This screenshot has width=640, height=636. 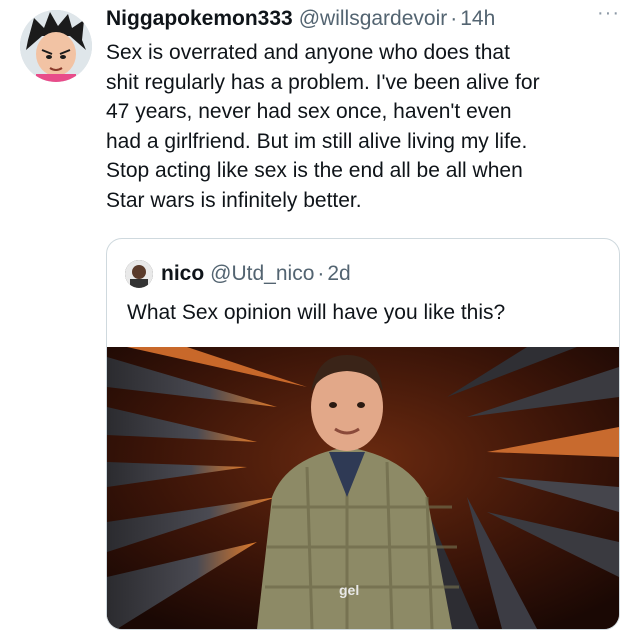 What do you see at coordinates (199, 19) in the screenshot?
I see `author-display-name: Niggapokemon333` at bounding box center [199, 19].